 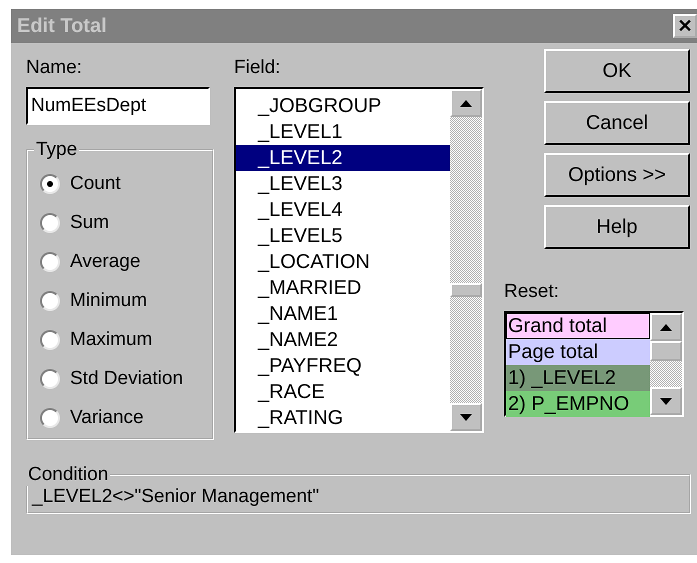 What do you see at coordinates (124, 417) in the screenshot?
I see `radio-option: Variance` at bounding box center [124, 417].